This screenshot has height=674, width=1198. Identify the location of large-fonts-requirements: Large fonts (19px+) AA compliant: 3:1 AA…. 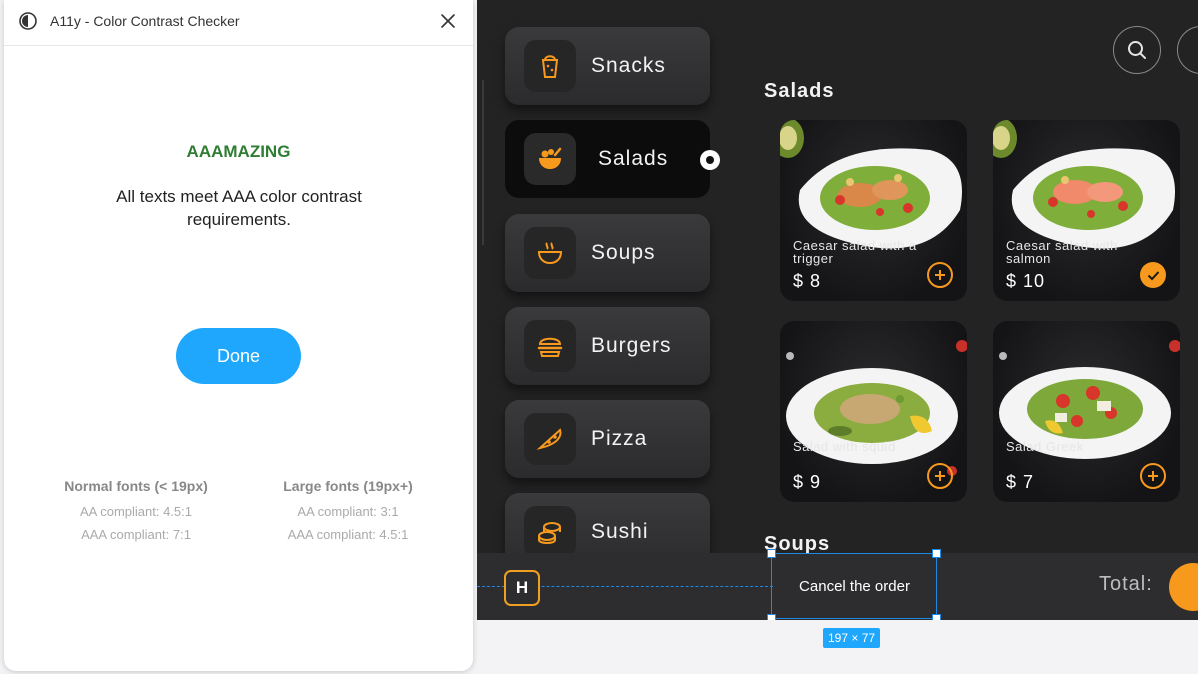
(348, 512).